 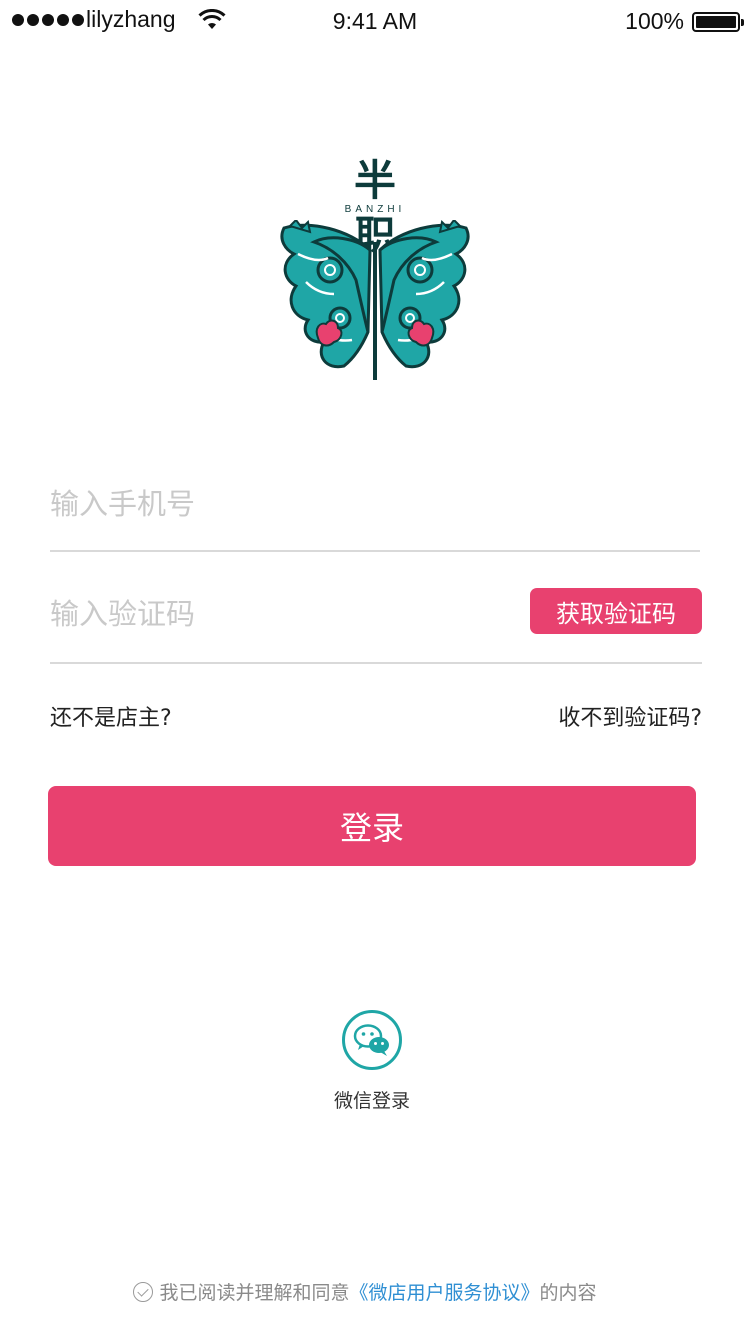 What do you see at coordinates (616, 611) in the screenshot?
I see `get-code-button: 获取验证码` at bounding box center [616, 611].